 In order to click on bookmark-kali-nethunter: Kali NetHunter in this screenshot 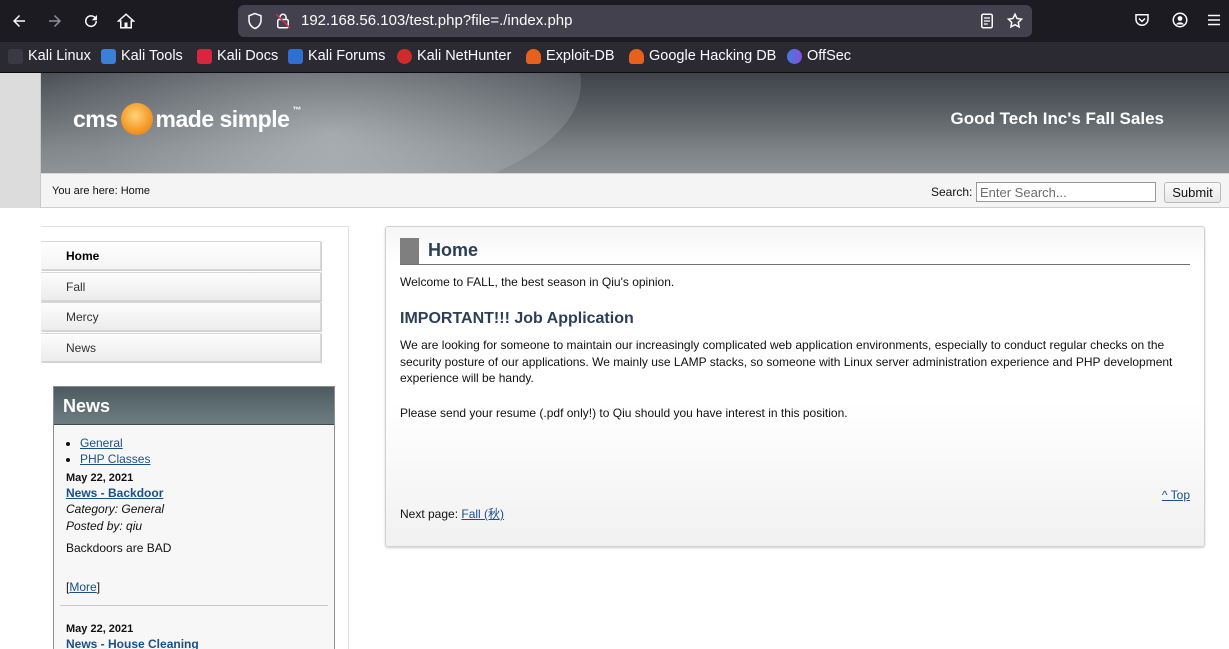, I will do `click(454, 56)`.